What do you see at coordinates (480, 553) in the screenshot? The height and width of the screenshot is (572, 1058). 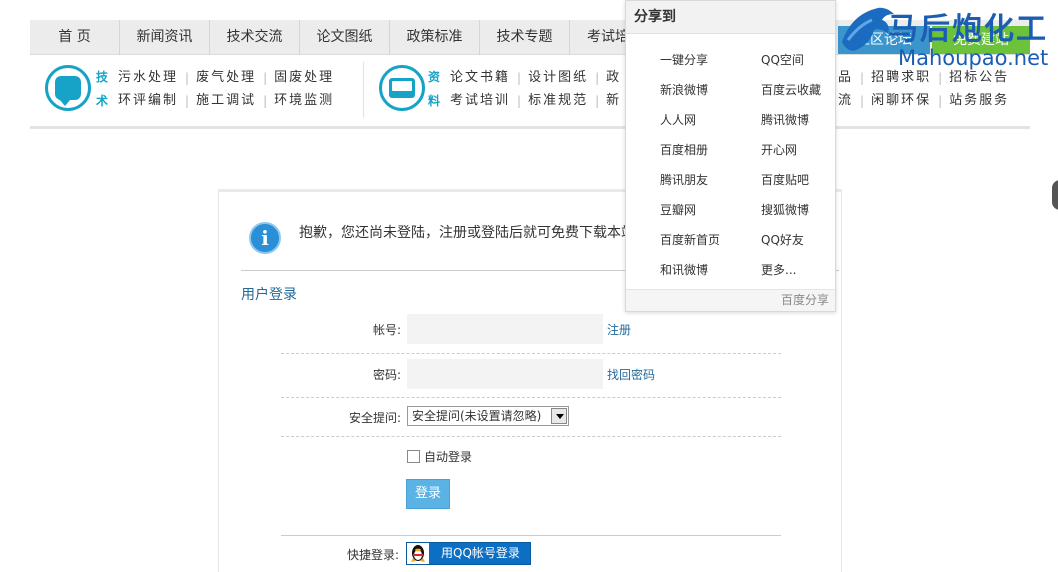 I see `qq-login-label: 用QQ帐号登录` at bounding box center [480, 553].